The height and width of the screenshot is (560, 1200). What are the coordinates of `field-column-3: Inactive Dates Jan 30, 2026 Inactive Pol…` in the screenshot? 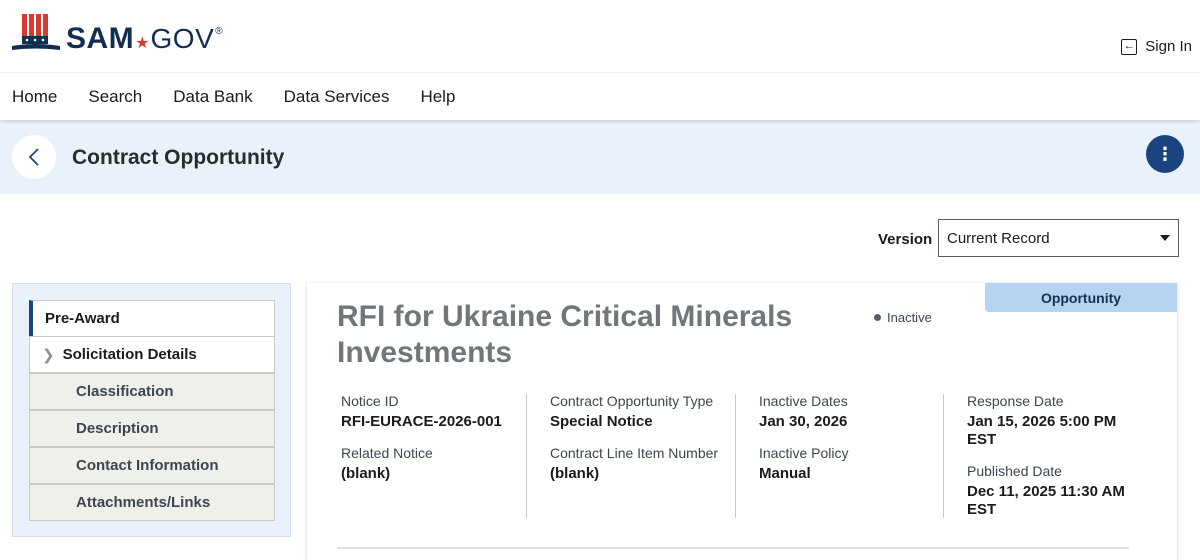 It's located at (849, 456).